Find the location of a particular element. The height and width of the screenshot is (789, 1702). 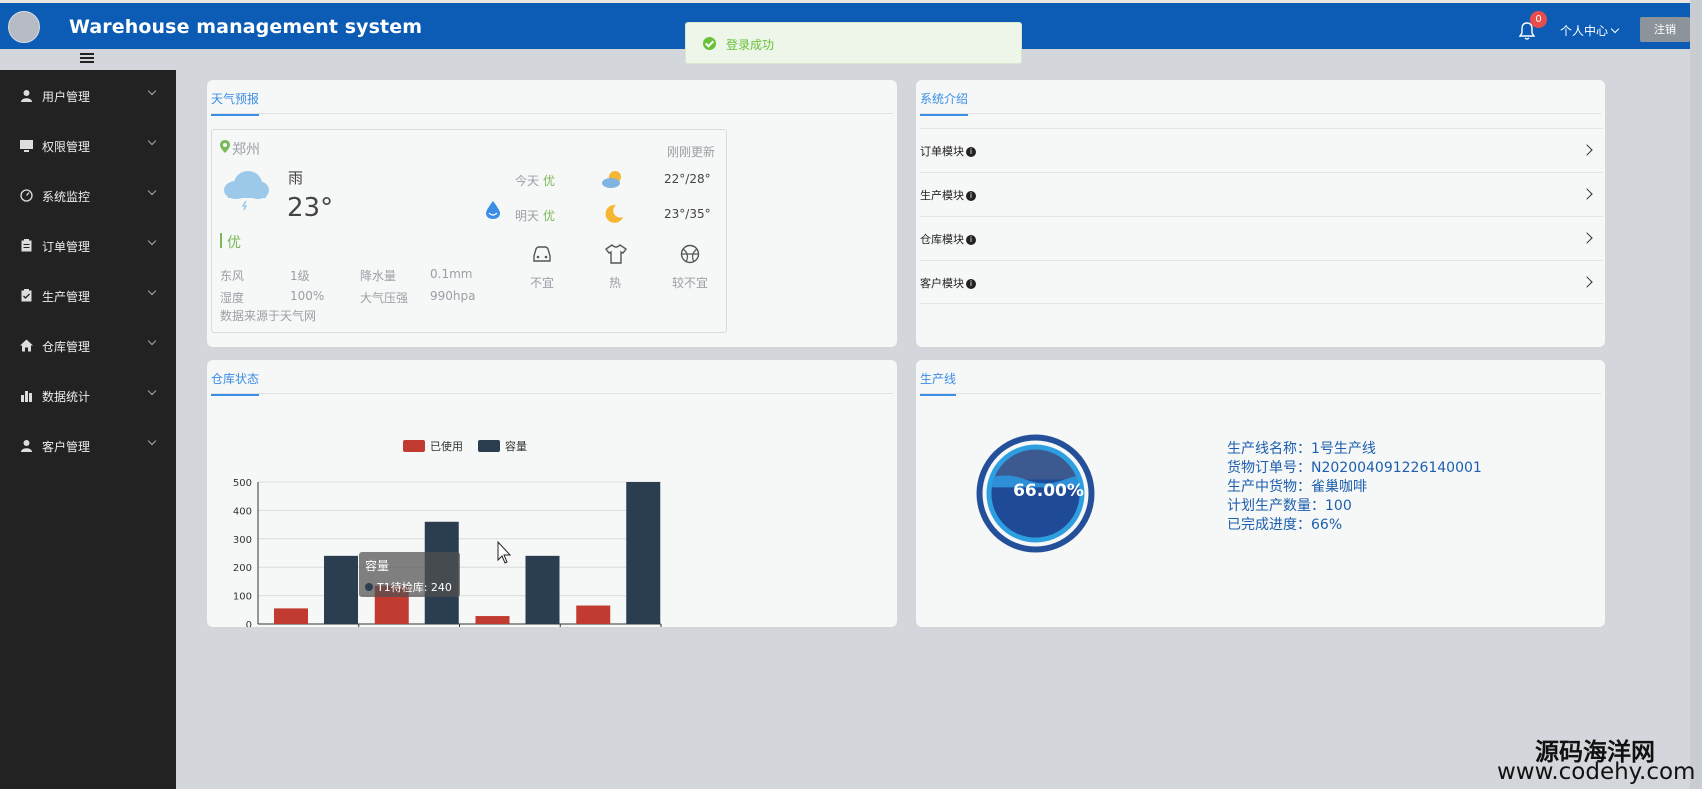

wind-level: 1级 is located at coordinates (300, 276).